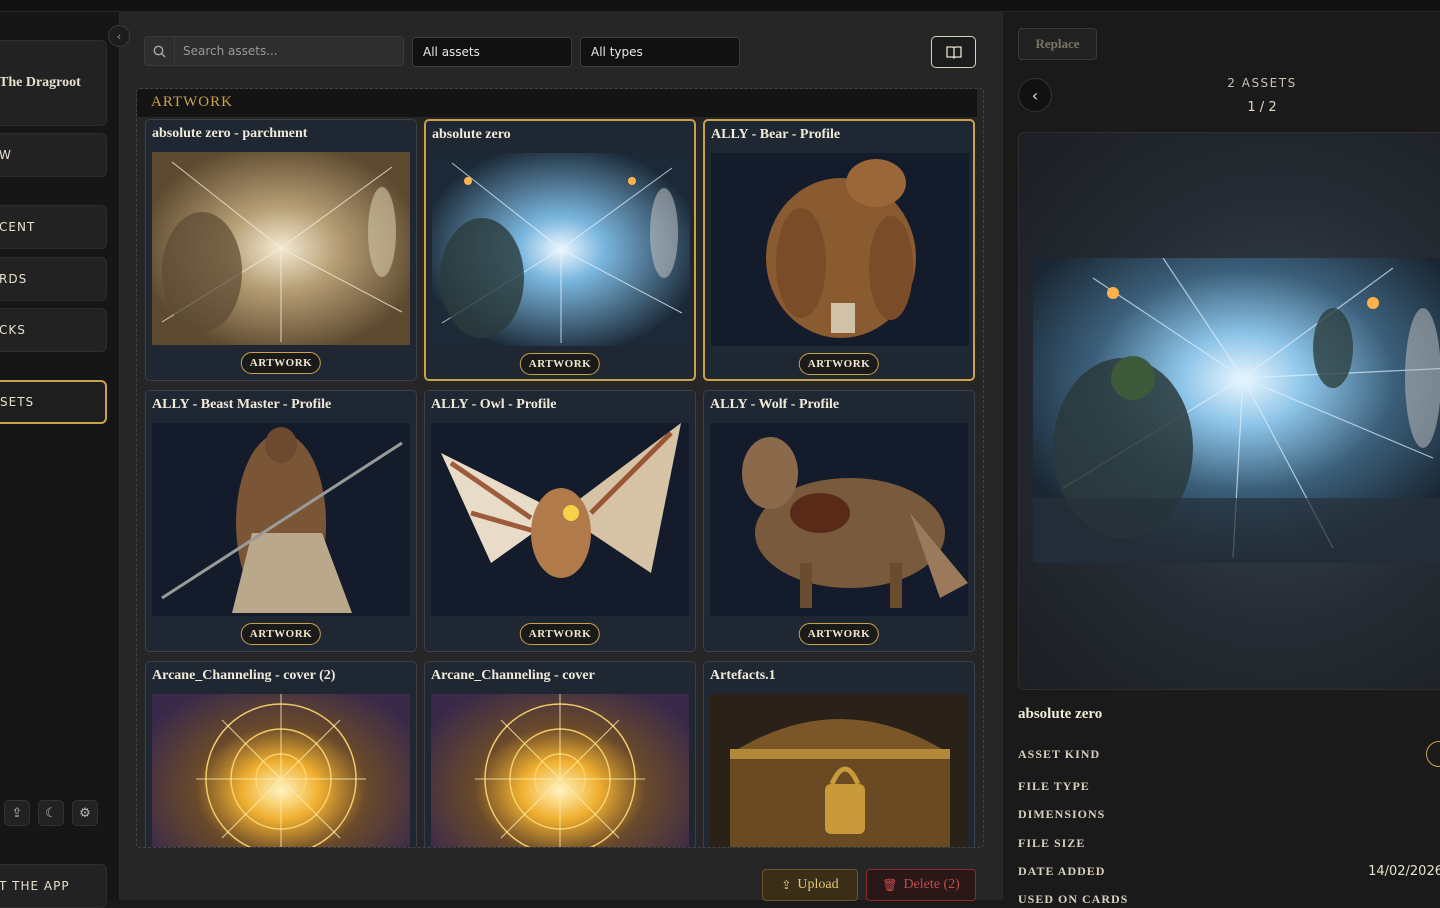  I want to click on preview-image, so click(1236, 410).